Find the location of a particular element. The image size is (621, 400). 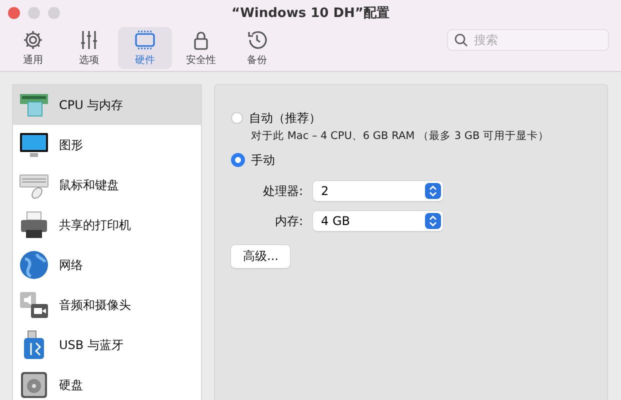

search-icon is located at coordinates (461, 40).